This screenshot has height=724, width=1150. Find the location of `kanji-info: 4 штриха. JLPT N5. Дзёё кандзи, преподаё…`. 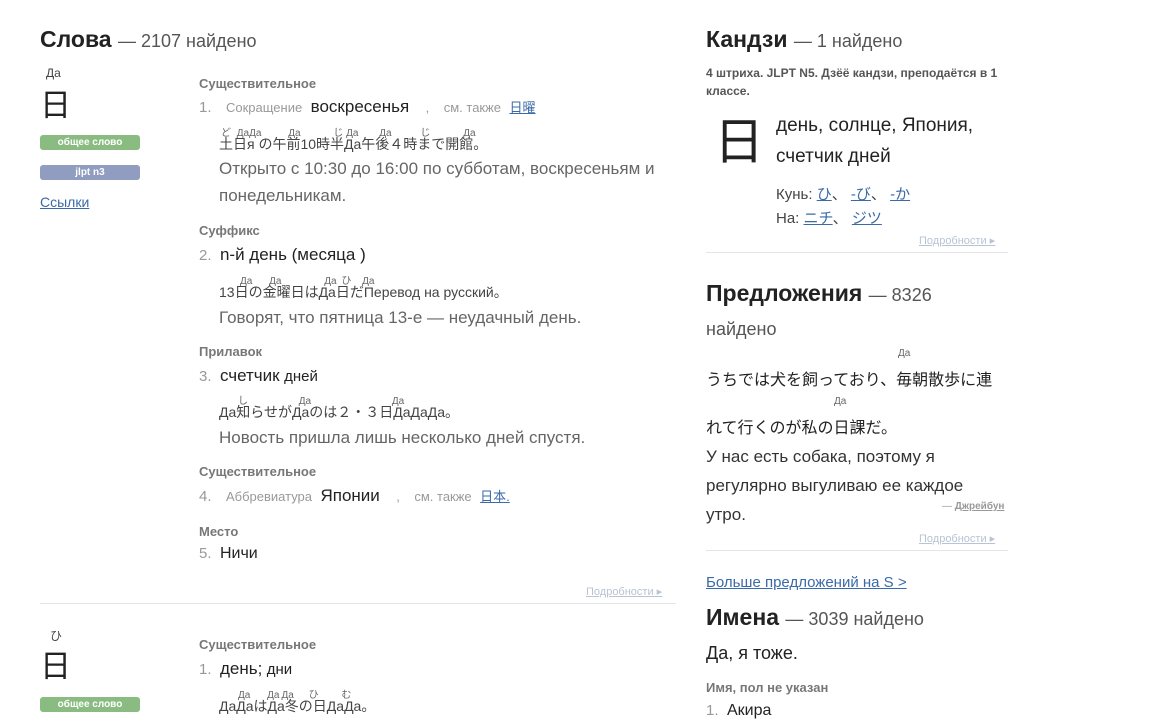

kanji-info: 4 штриха. JLPT N5. Дзёё кандзи, преподаё… is located at coordinates (852, 82).